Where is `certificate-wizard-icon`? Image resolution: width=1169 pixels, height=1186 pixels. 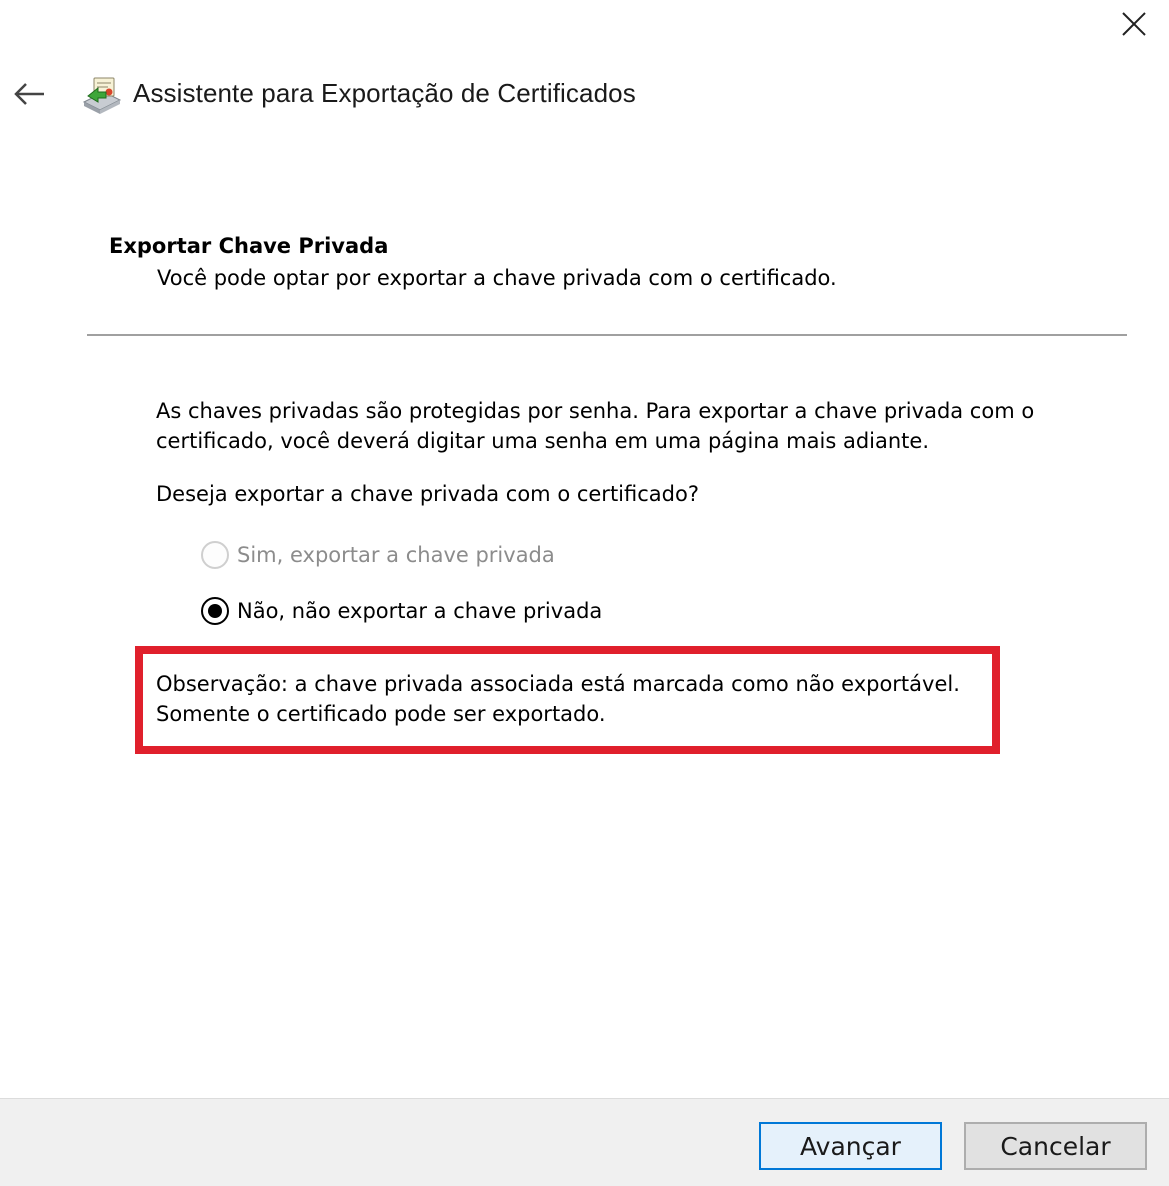 certificate-wizard-icon is located at coordinates (102, 95).